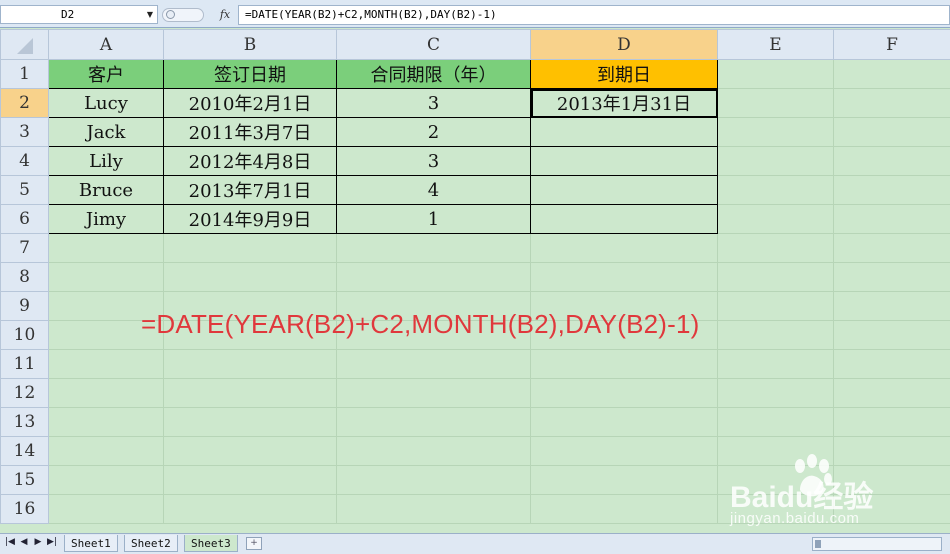  I want to click on customer-cell: Jack, so click(106, 132).